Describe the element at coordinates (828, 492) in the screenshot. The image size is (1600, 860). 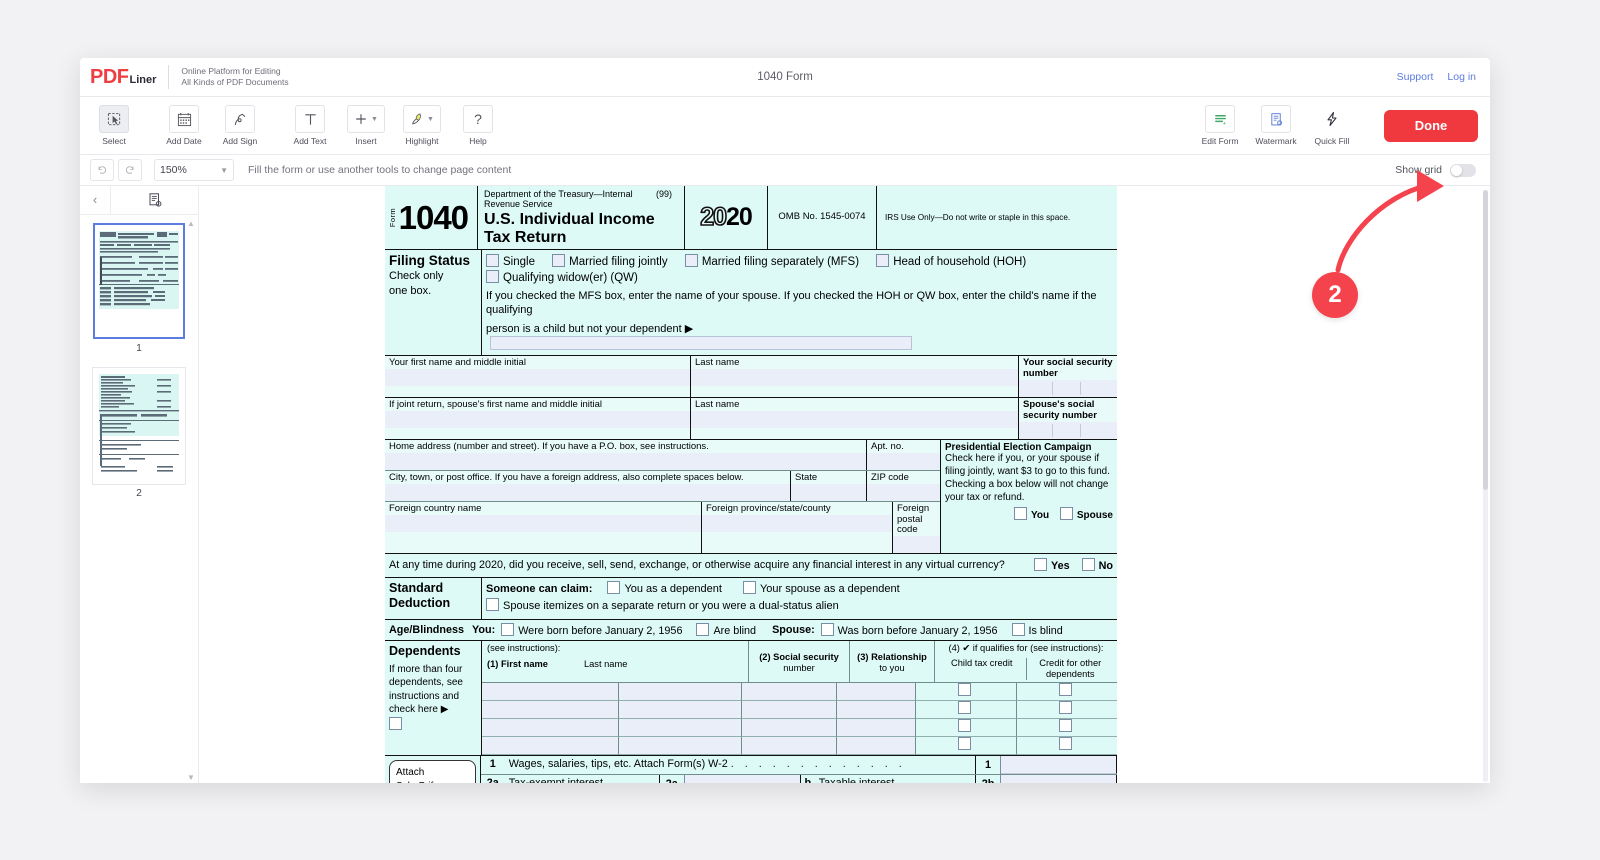
I see `state-input` at that location.